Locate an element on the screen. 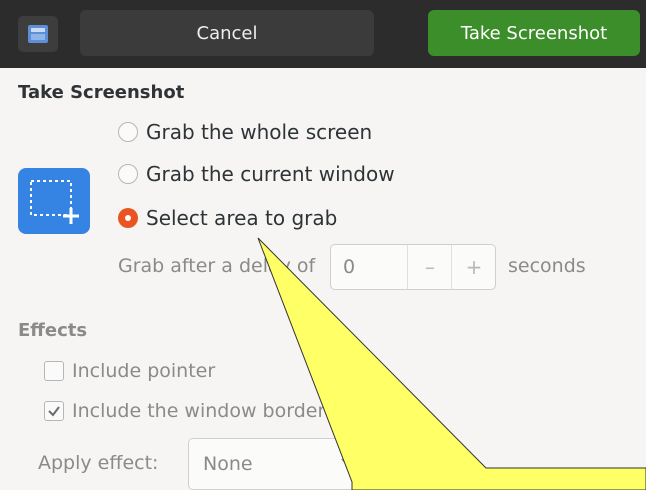 The image size is (646, 490). seconds-label: seconds is located at coordinates (547, 266).